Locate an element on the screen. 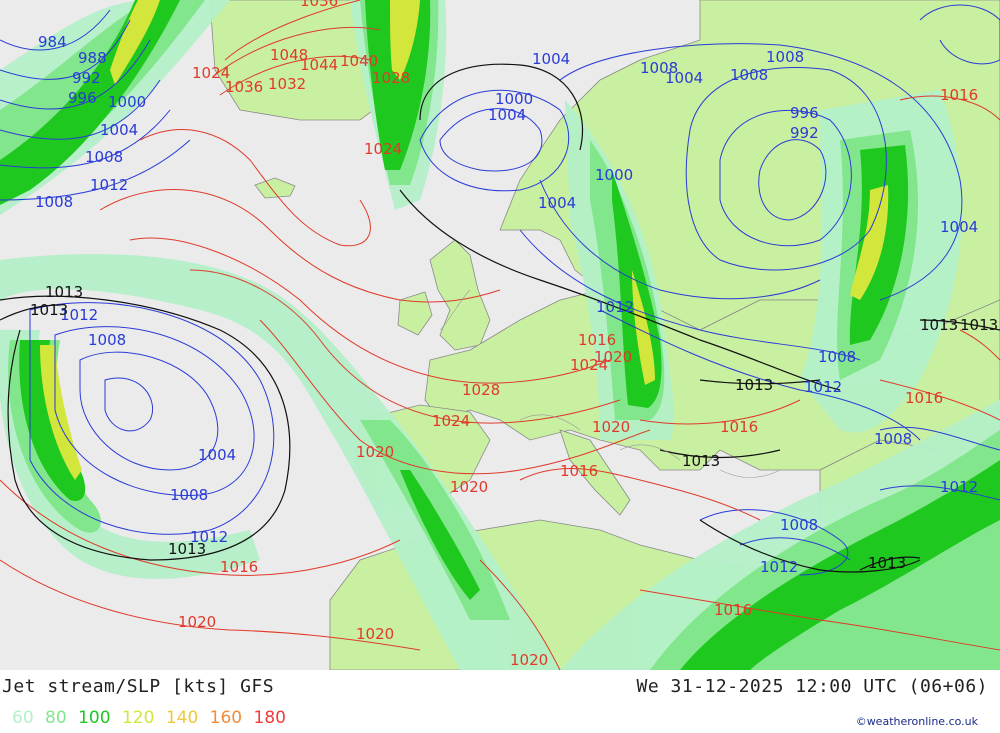 Image resolution: width=1000 pixels, height=733 pixels. legend-120: 120 is located at coordinates (138, 718).